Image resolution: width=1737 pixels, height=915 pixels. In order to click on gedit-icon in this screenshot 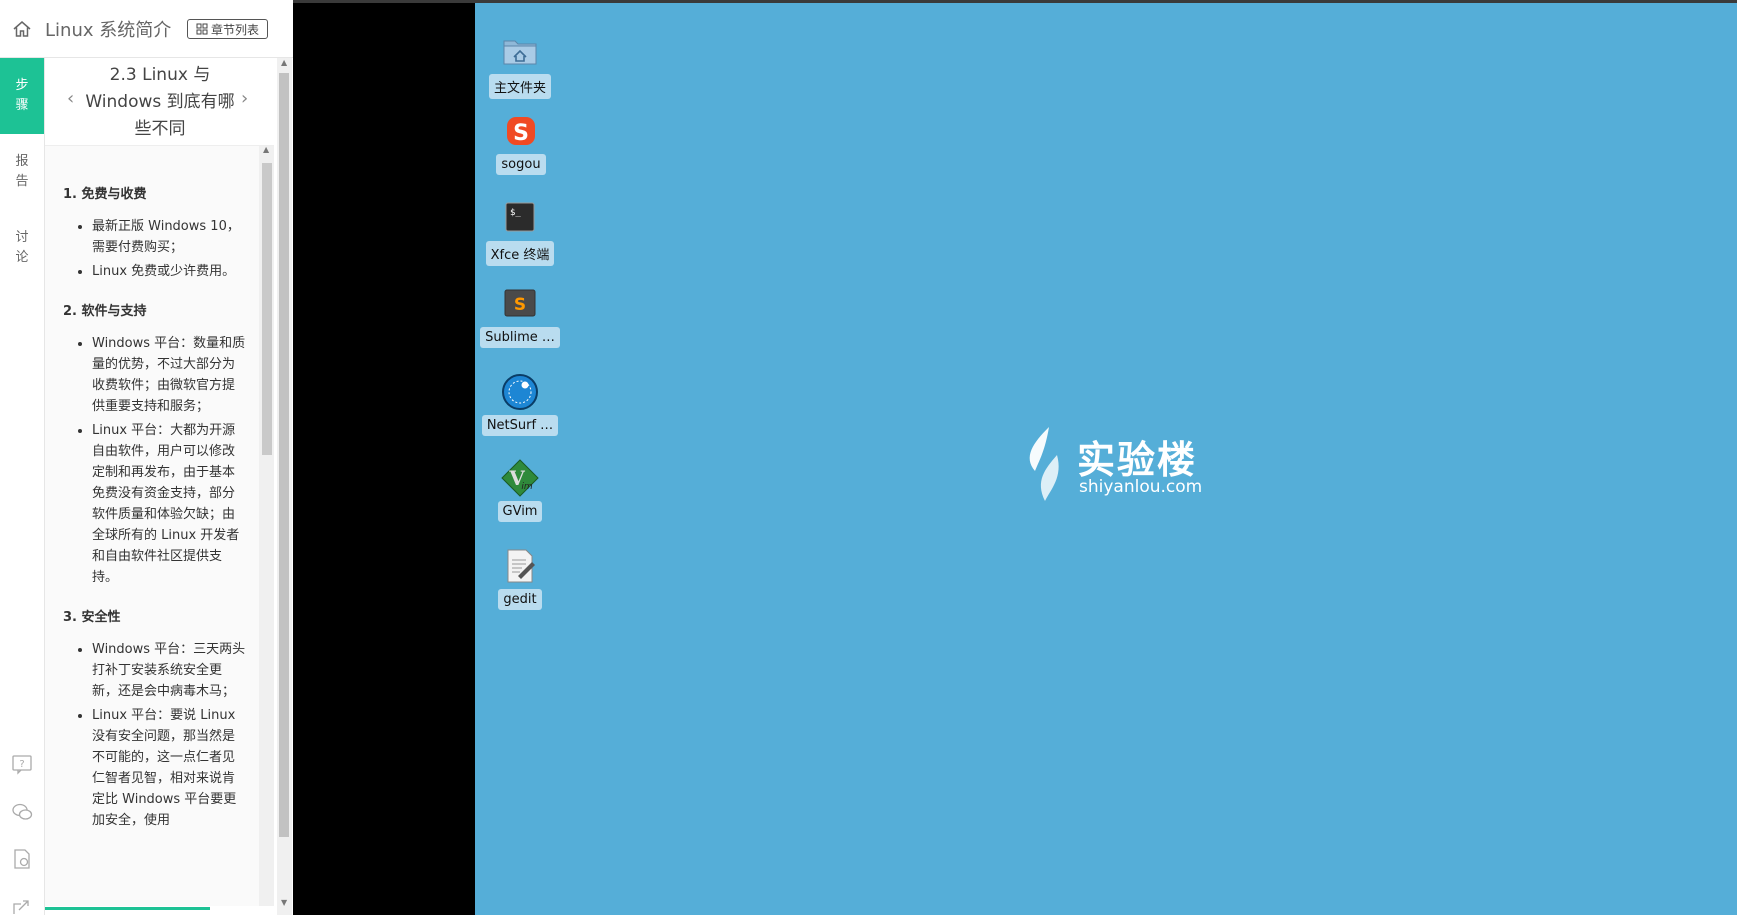, I will do `click(521, 566)`.